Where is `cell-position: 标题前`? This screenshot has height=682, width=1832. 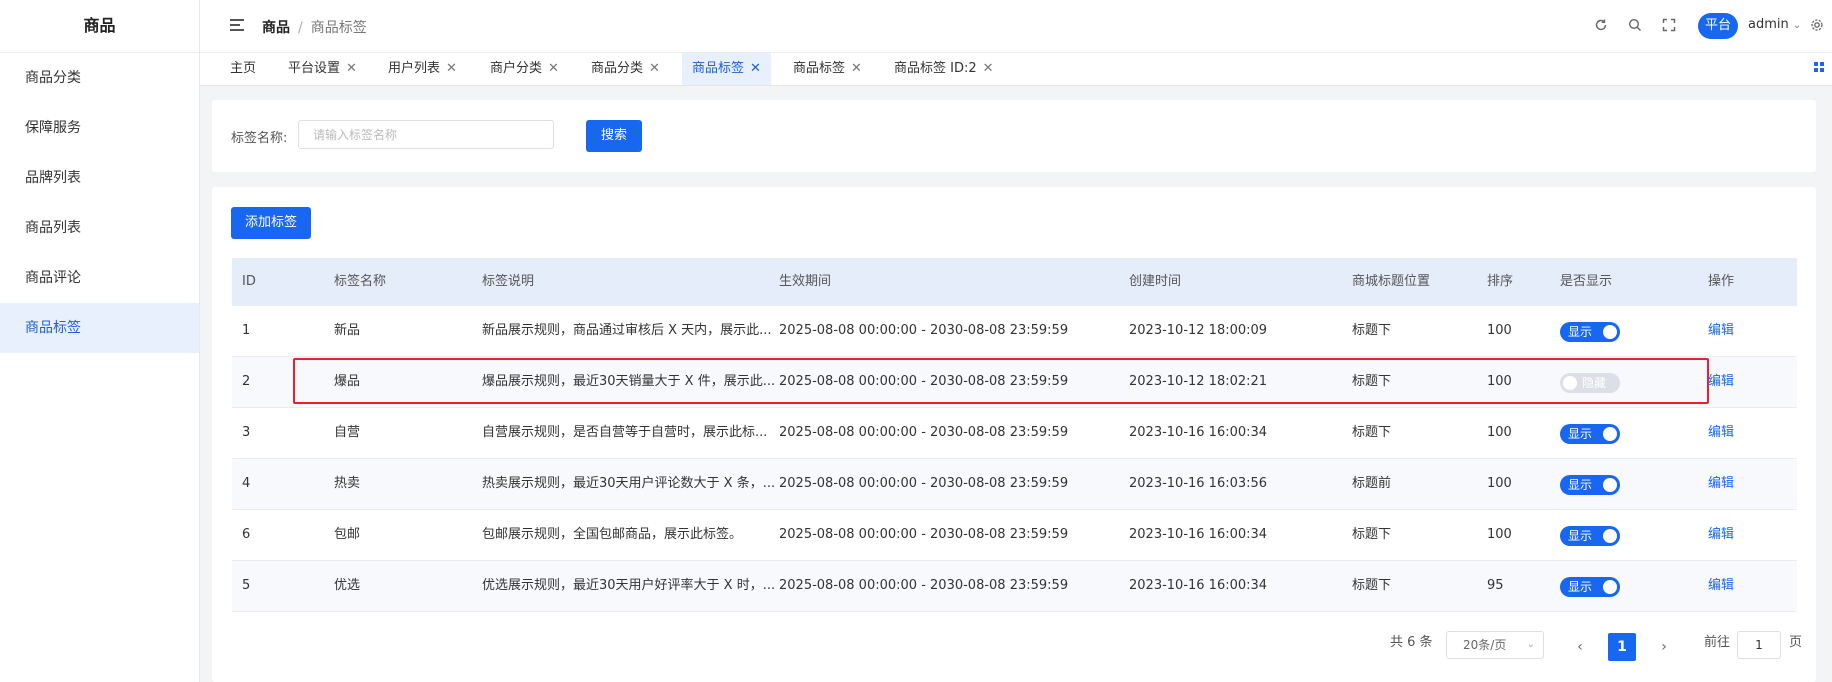 cell-position: 标题前 is located at coordinates (1372, 483).